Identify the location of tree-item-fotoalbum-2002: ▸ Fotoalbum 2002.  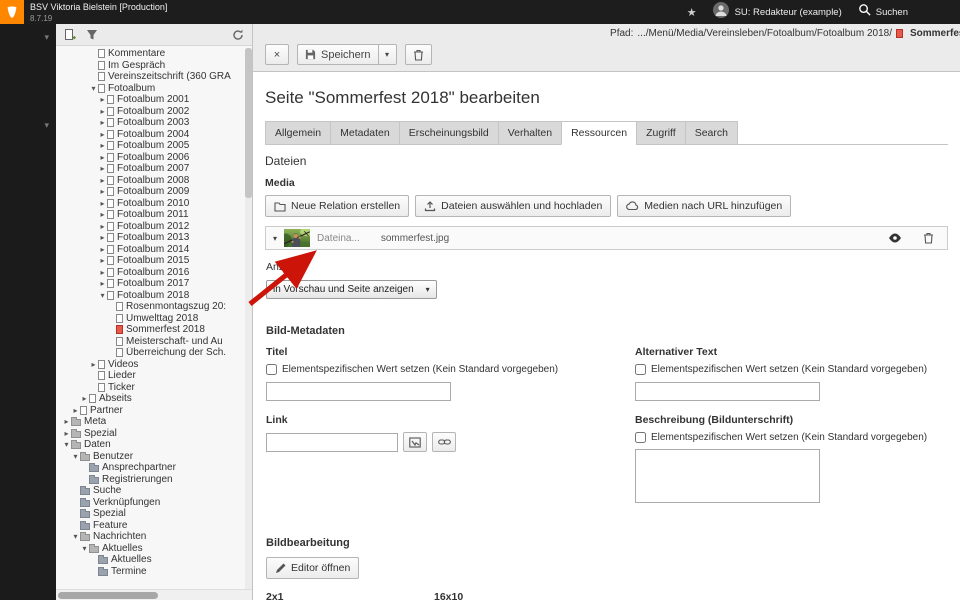
(150, 112).